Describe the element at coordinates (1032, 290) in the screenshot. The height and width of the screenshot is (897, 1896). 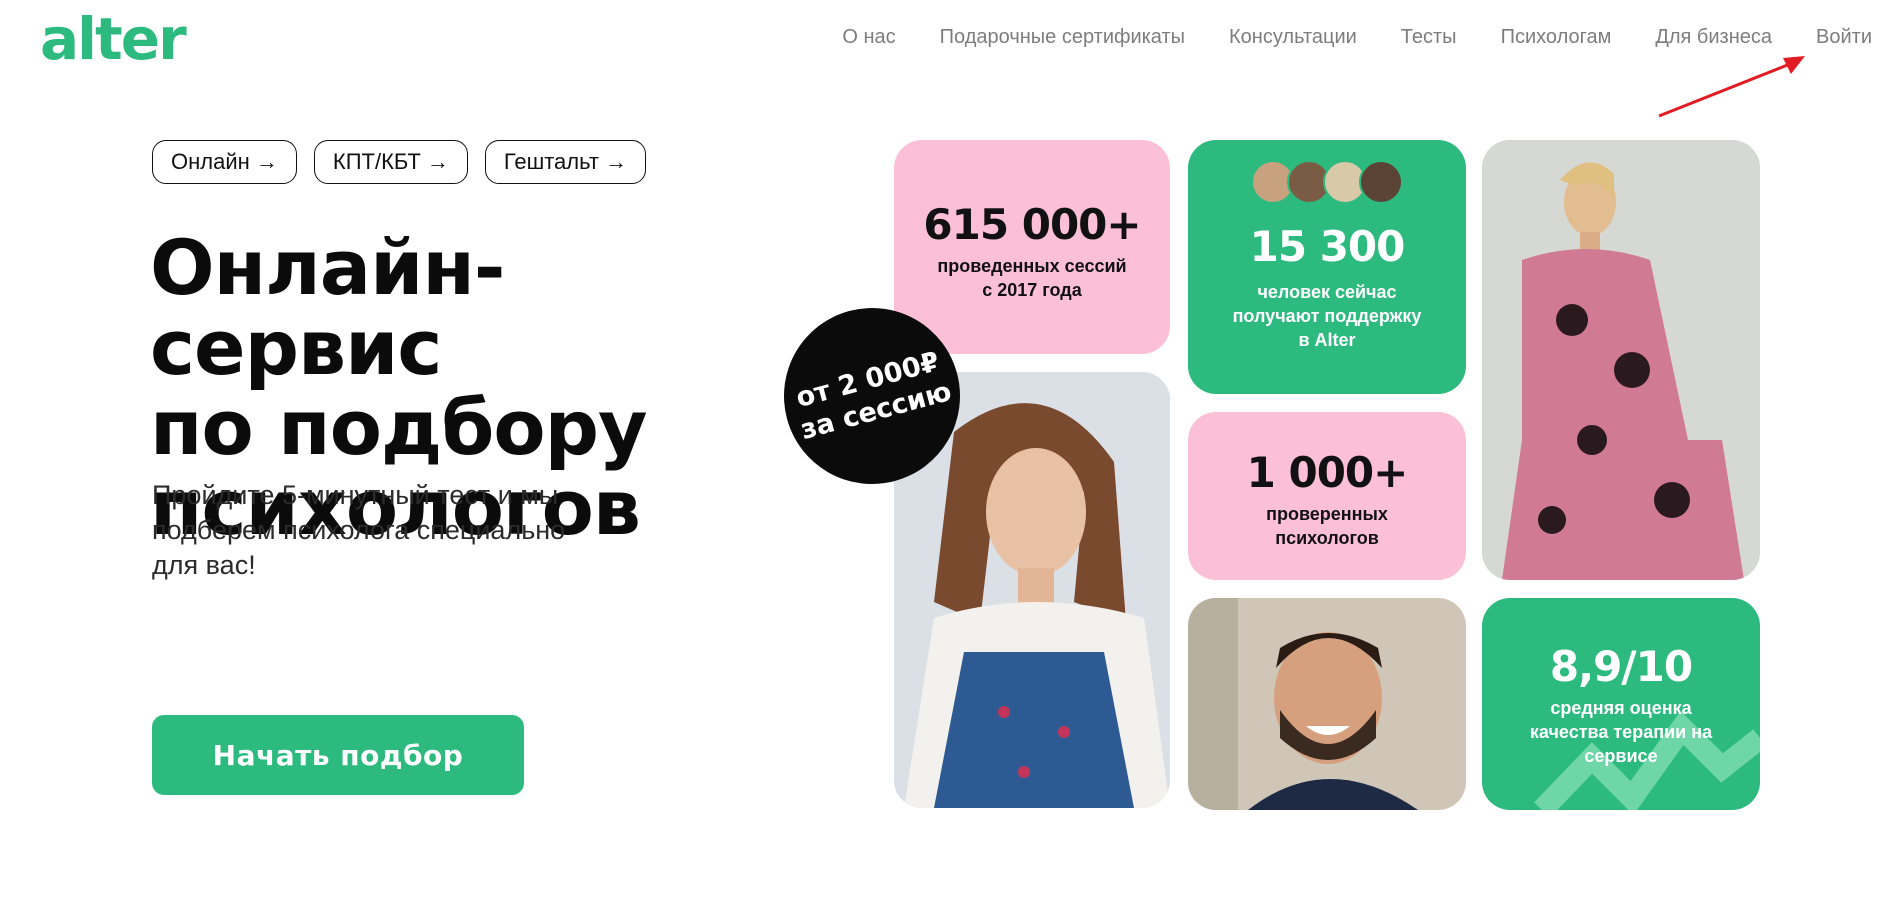
I see `stat-label-line: с 2017 года` at that location.